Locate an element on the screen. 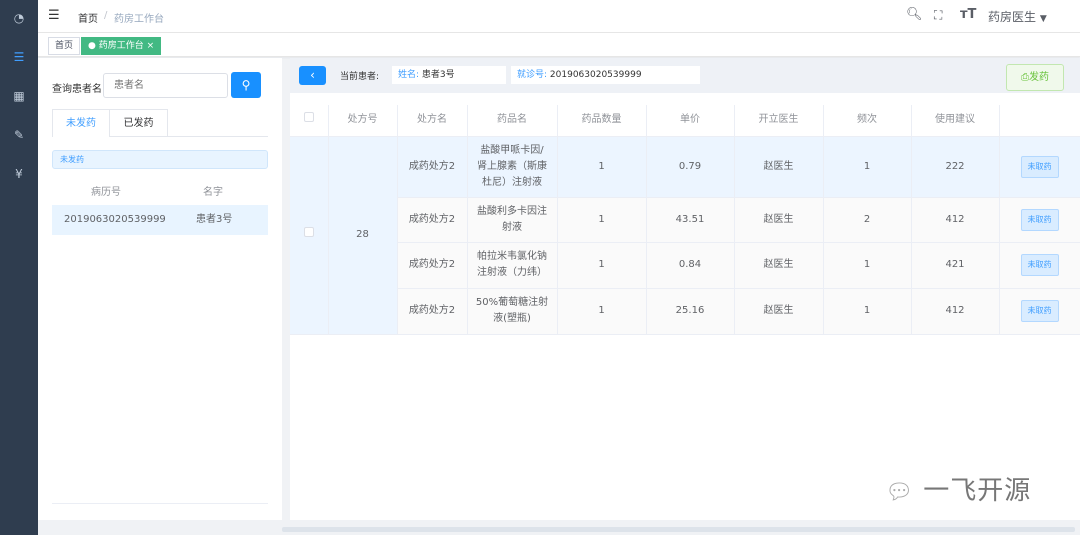 The image size is (1080, 535). prescription-no: 28 is located at coordinates (363, 235).